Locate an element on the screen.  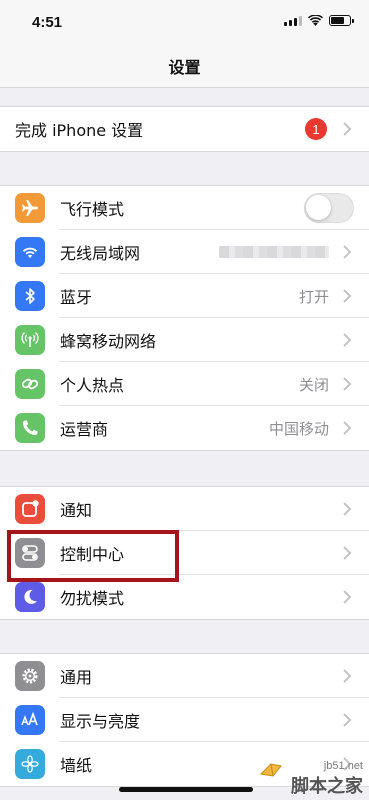
notifications-label: 通知 is located at coordinates (76, 510).